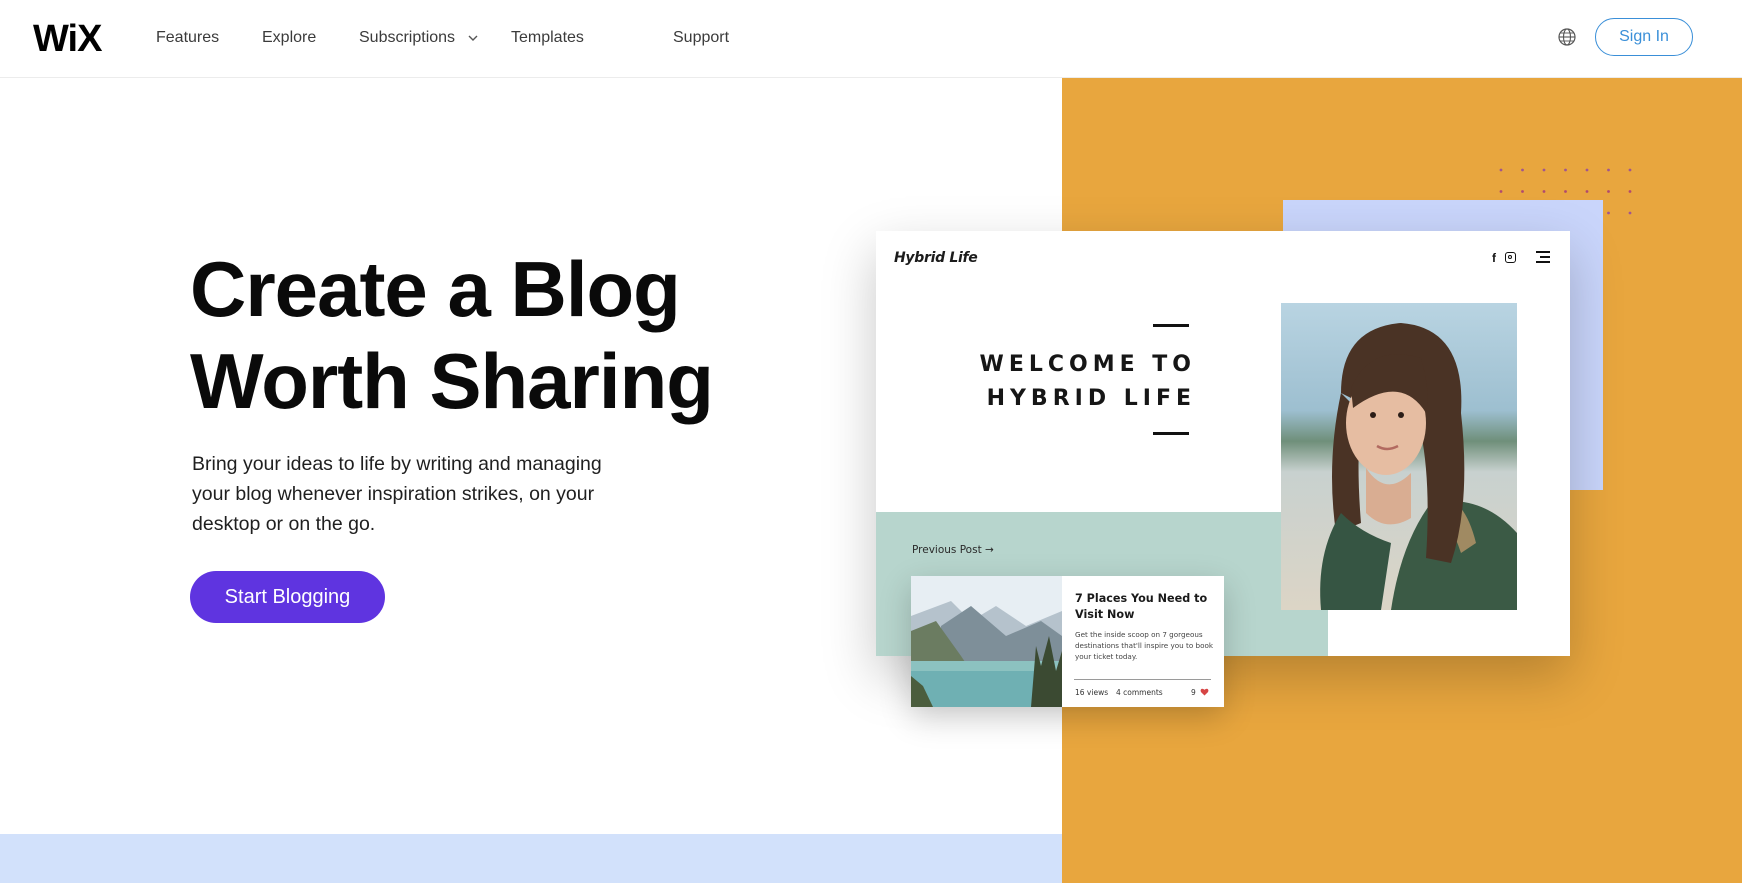 The image size is (1742, 883). I want to click on welcome-line-2: HYBRID LIFE, so click(1091, 398).